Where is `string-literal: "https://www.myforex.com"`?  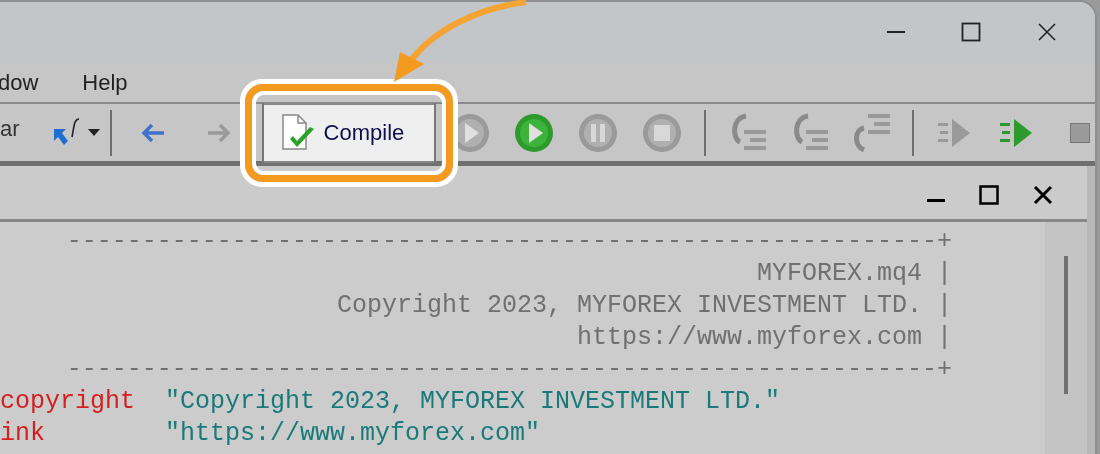
string-literal: "https://www.myforex.com" is located at coordinates (353, 434).